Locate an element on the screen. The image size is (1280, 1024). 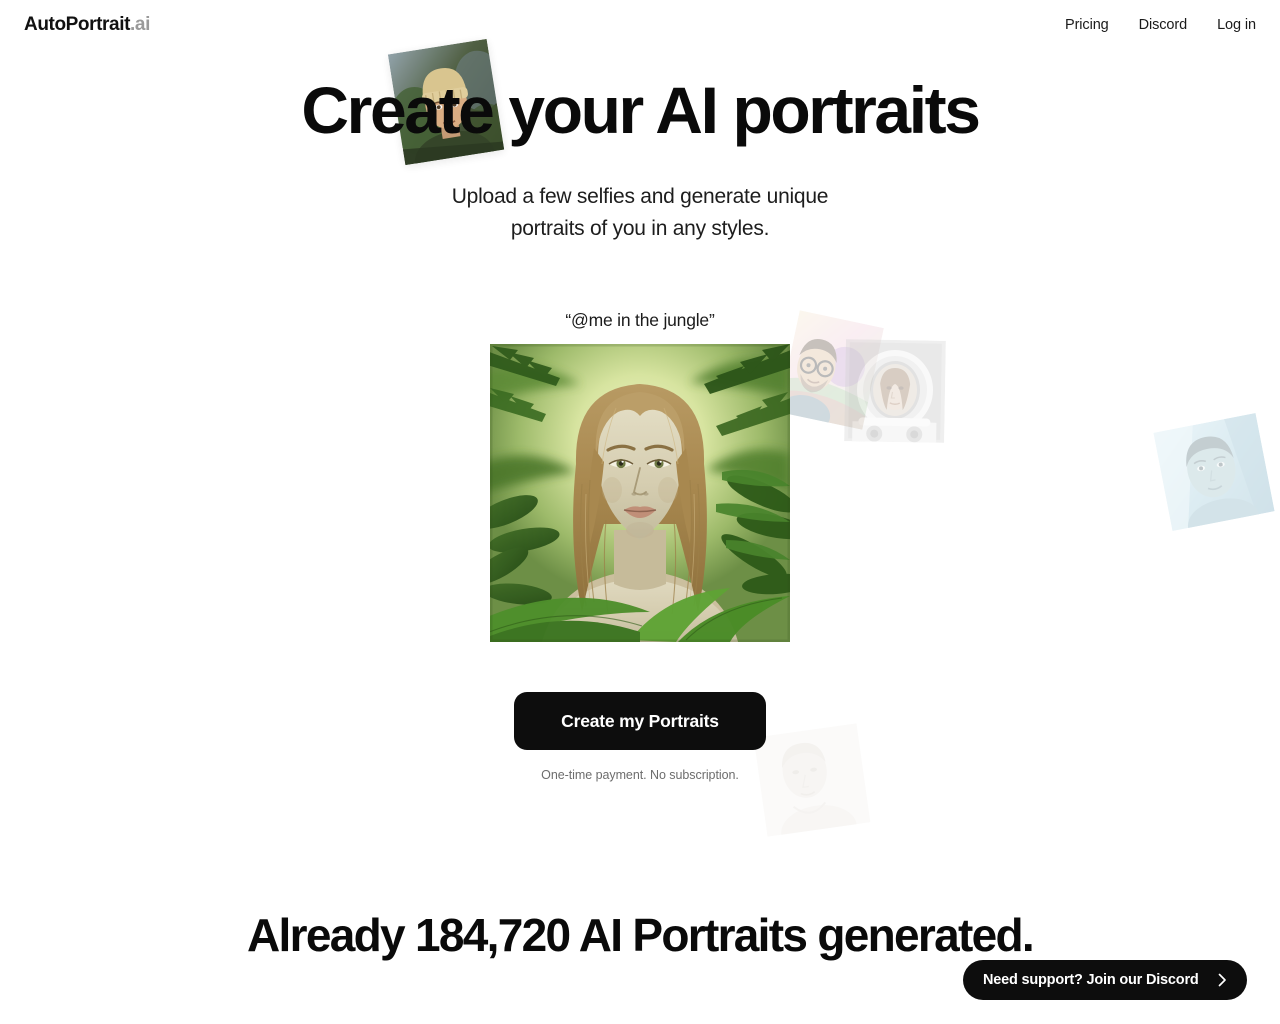
prompt-caption: “@me in the jungle” is located at coordinates (640, 320).